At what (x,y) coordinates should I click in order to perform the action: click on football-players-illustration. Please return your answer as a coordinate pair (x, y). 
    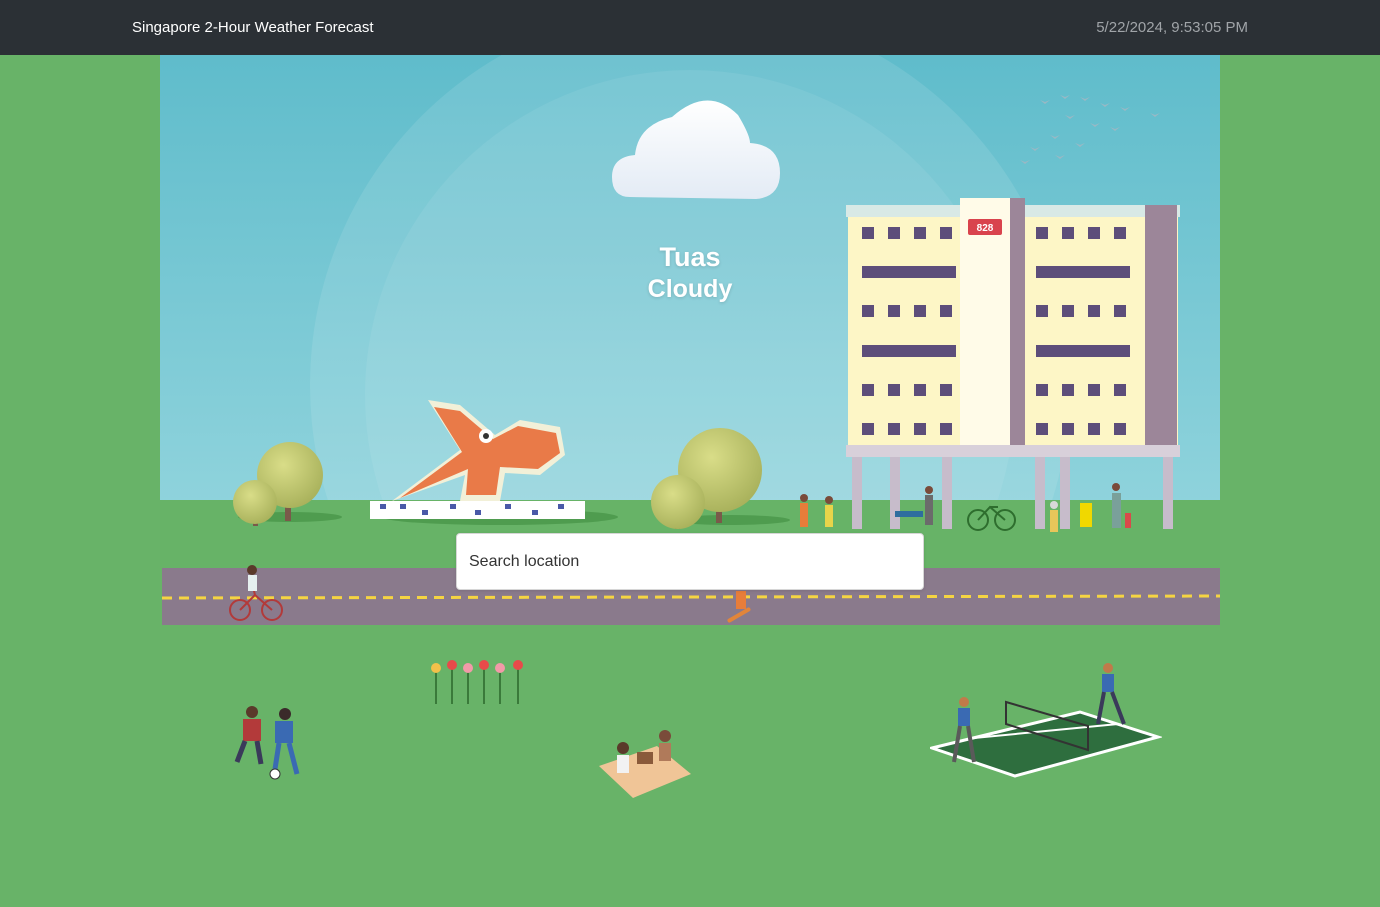
    Looking at the image, I should click on (267, 743).